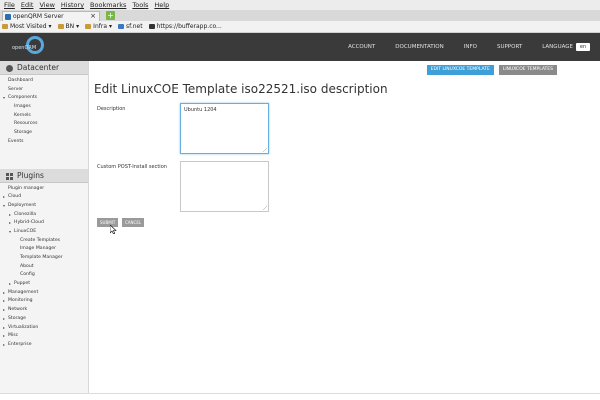 Image resolution: width=600 pixels, height=400 pixels. Describe the element at coordinates (44, 215) in the screenshot. I see `sidebar-item: ▸ Clonezilla` at that location.